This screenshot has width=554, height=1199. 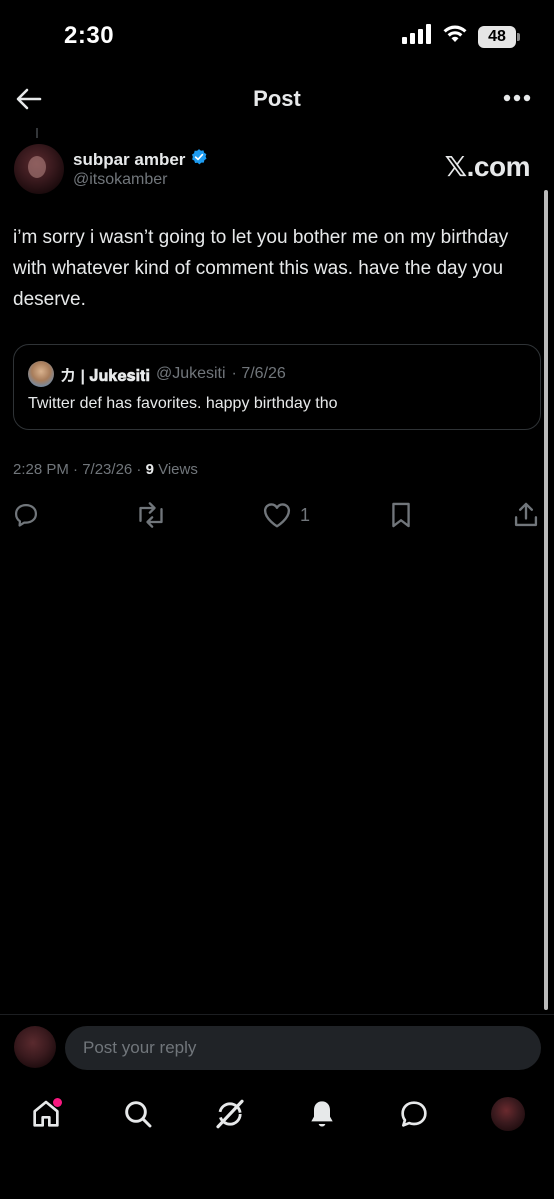 I want to click on repost-button, so click(x=151, y=515).